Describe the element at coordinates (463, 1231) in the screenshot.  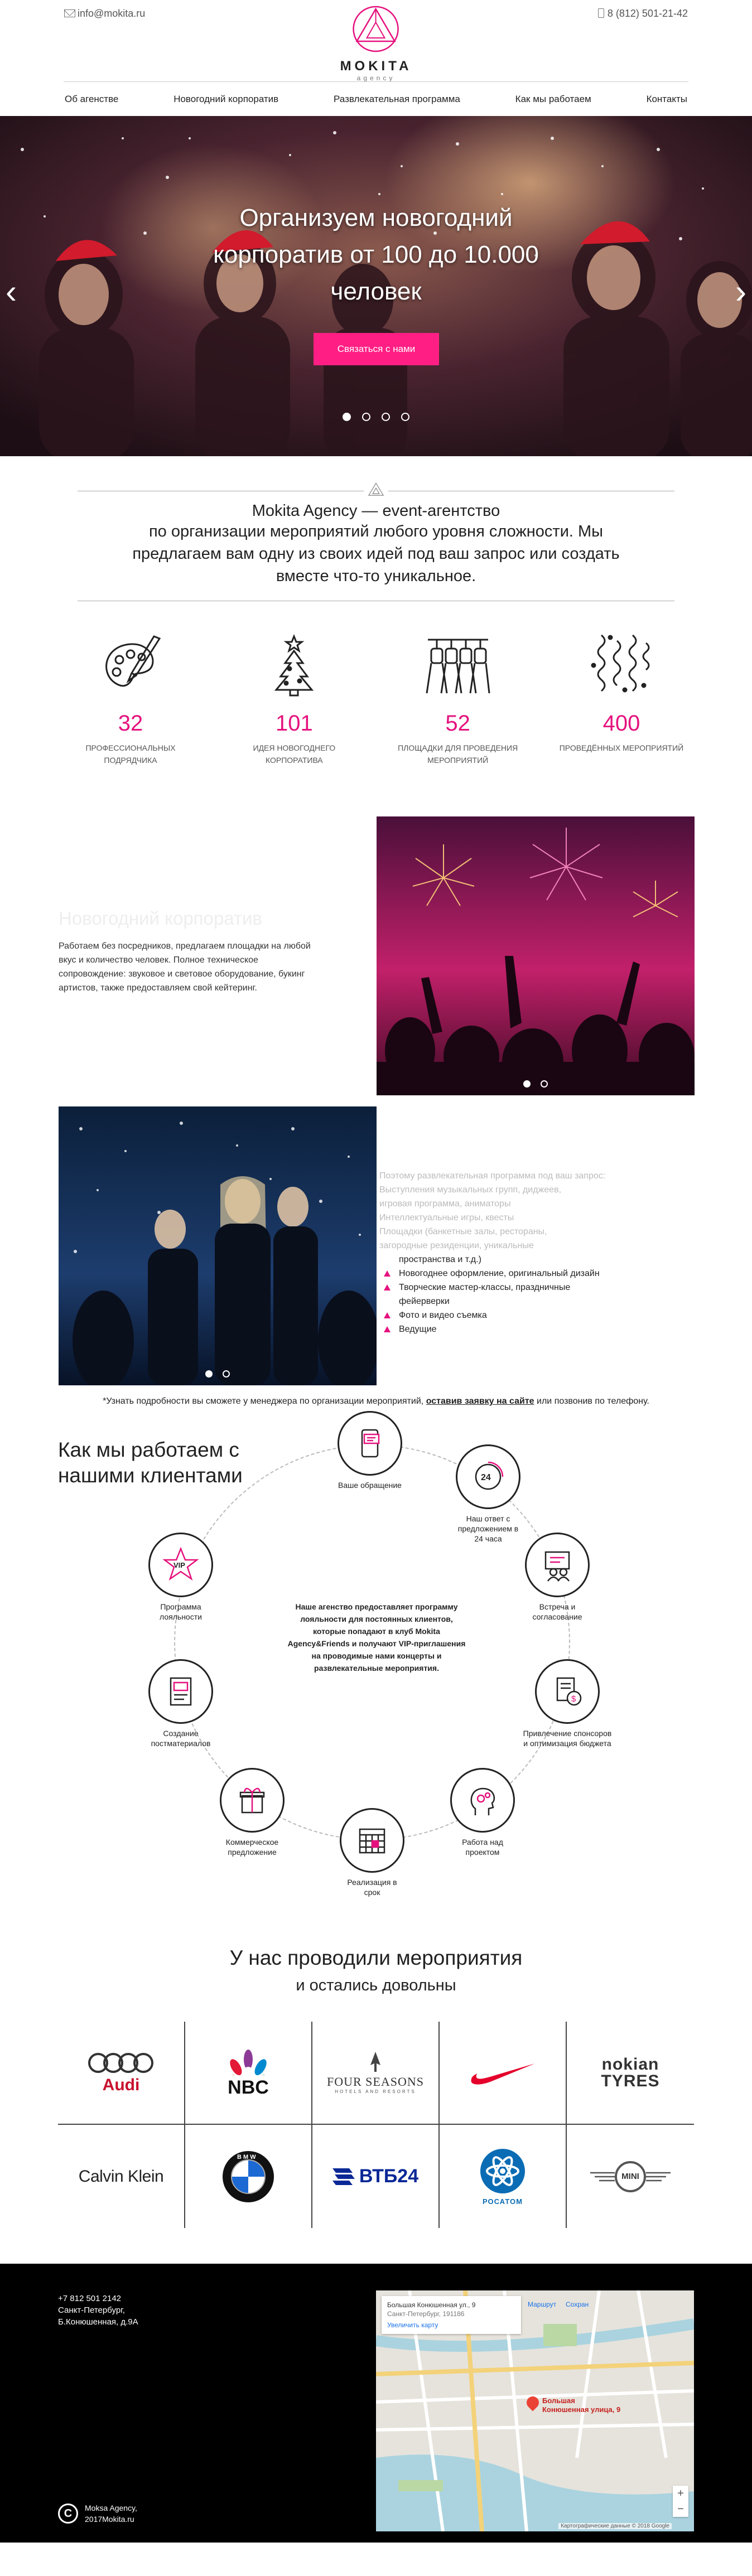
I see `list-item: Площадки (банкетные залы, рестораны,` at that location.